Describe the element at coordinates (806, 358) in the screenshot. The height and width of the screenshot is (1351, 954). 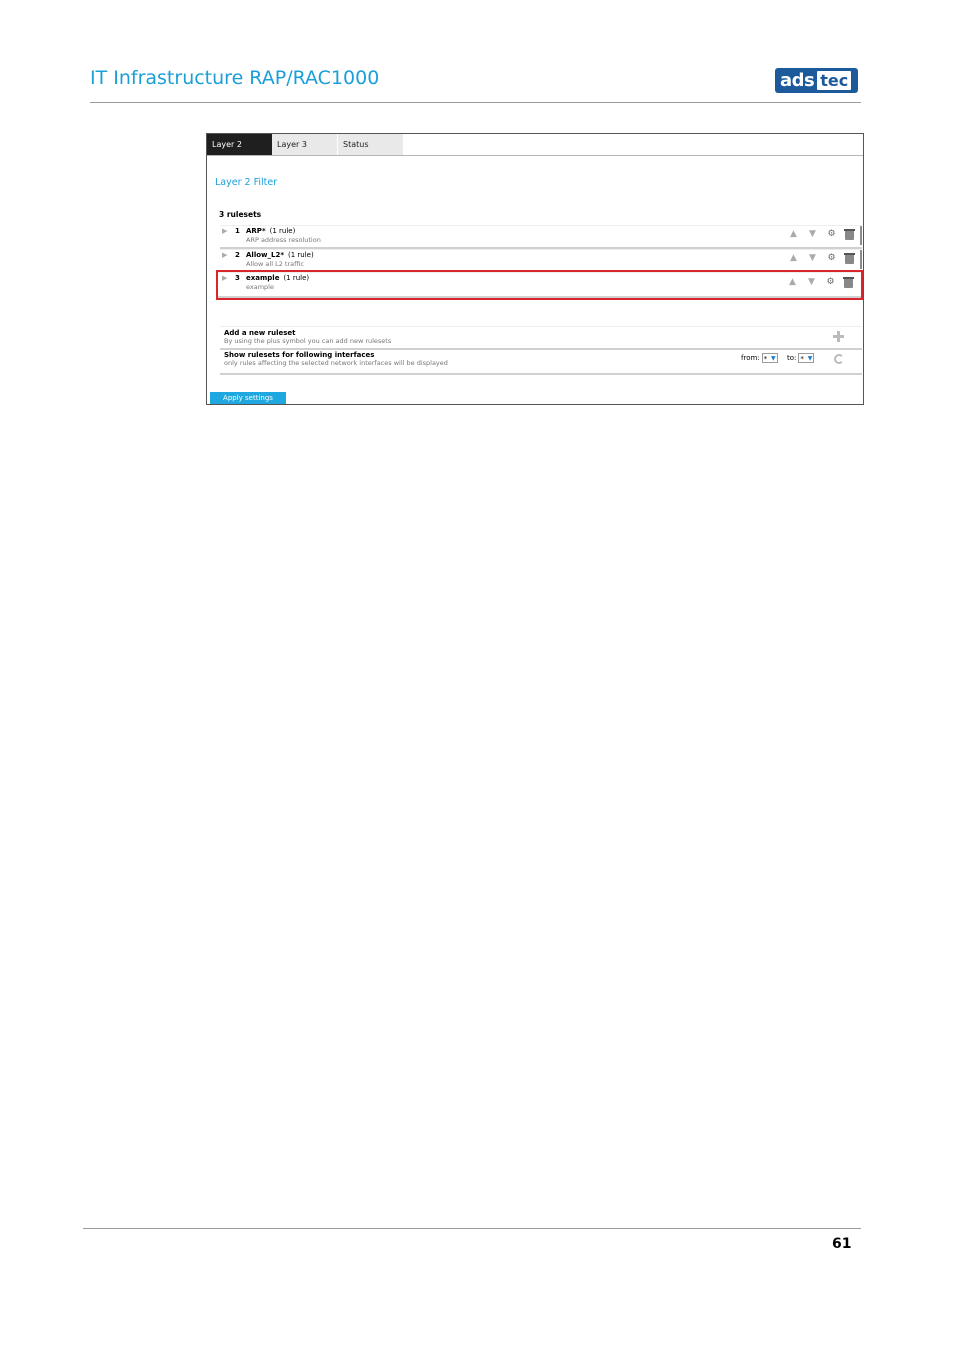
I see `to-select: * ▼` at that location.